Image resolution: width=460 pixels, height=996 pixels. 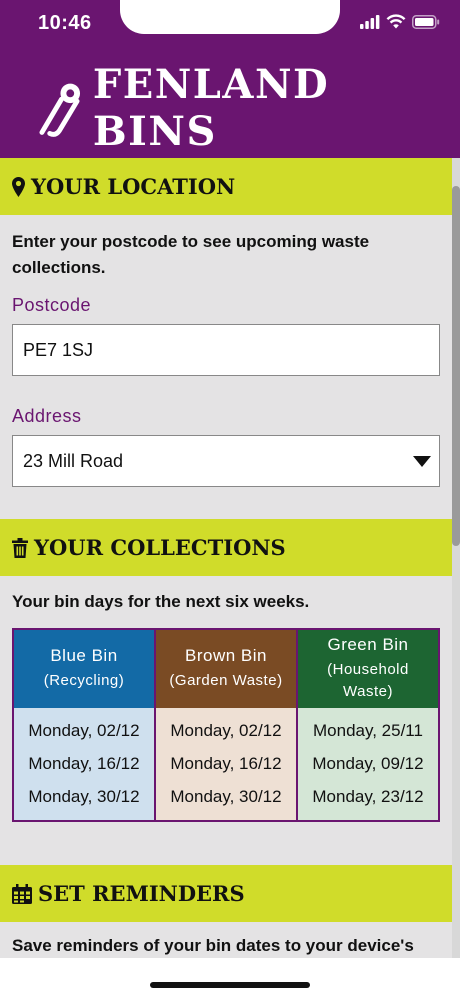 I want to click on bin-name: Brown Bin, so click(x=226, y=655).